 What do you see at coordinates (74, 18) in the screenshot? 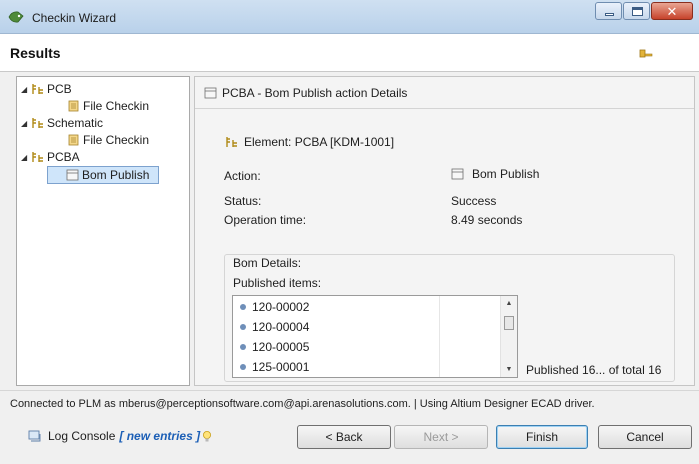
I see `window-title: Checkin Wizard` at bounding box center [74, 18].